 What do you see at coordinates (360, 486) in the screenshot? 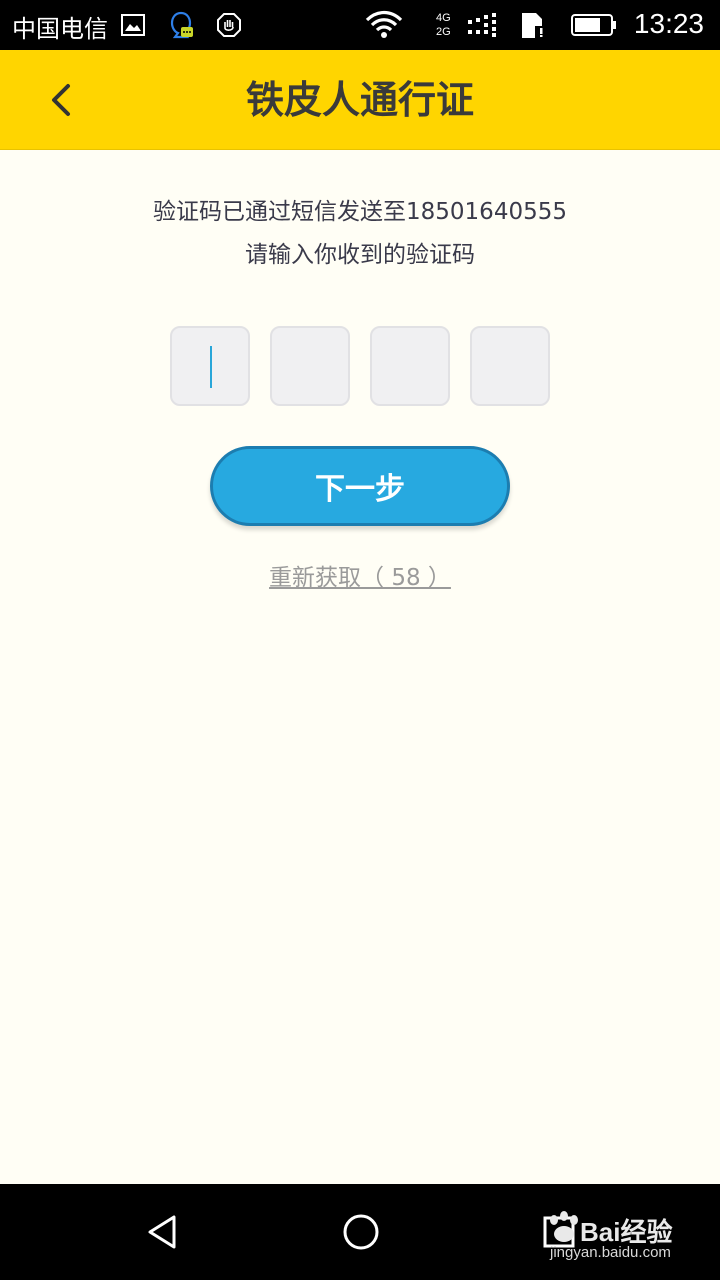
I see `next-button: 下一步` at bounding box center [360, 486].